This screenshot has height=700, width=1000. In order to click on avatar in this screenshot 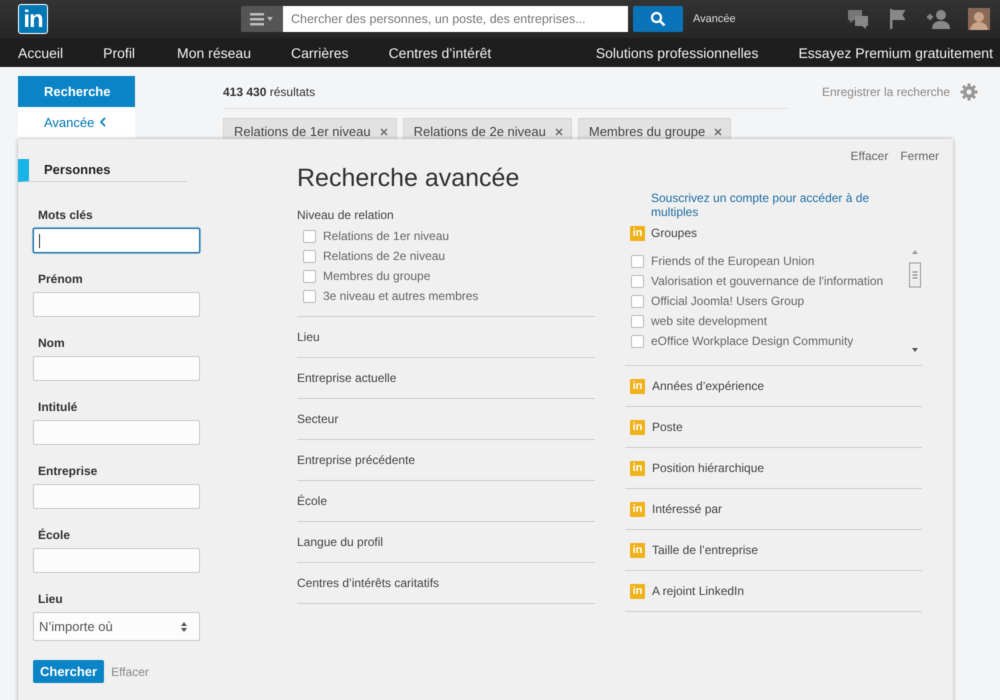, I will do `click(979, 19)`.